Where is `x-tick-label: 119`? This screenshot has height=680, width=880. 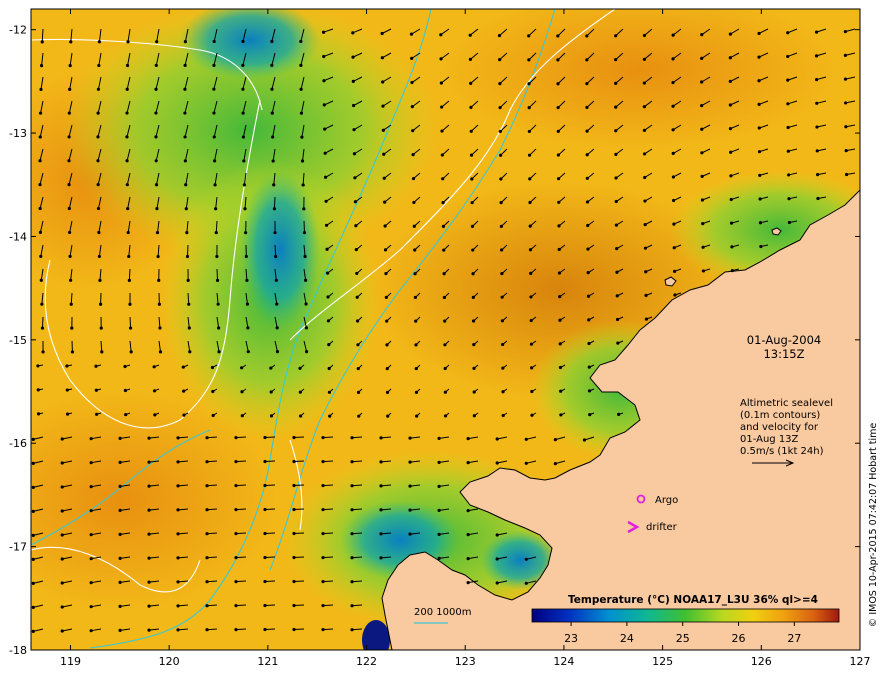 x-tick-label: 119 is located at coordinates (70, 661).